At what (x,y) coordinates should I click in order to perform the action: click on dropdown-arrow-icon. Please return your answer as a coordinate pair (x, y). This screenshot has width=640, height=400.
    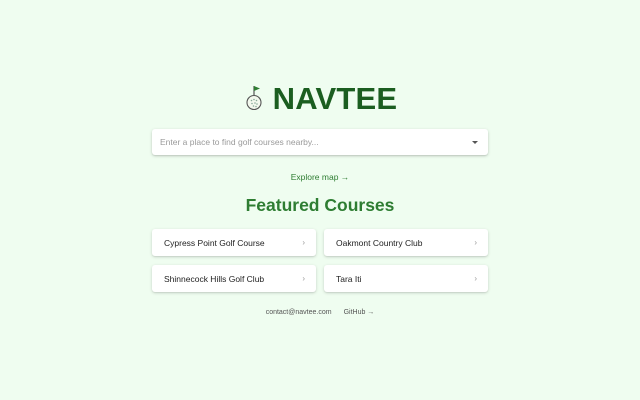
    Looking at the image, I should click on (475, 142).